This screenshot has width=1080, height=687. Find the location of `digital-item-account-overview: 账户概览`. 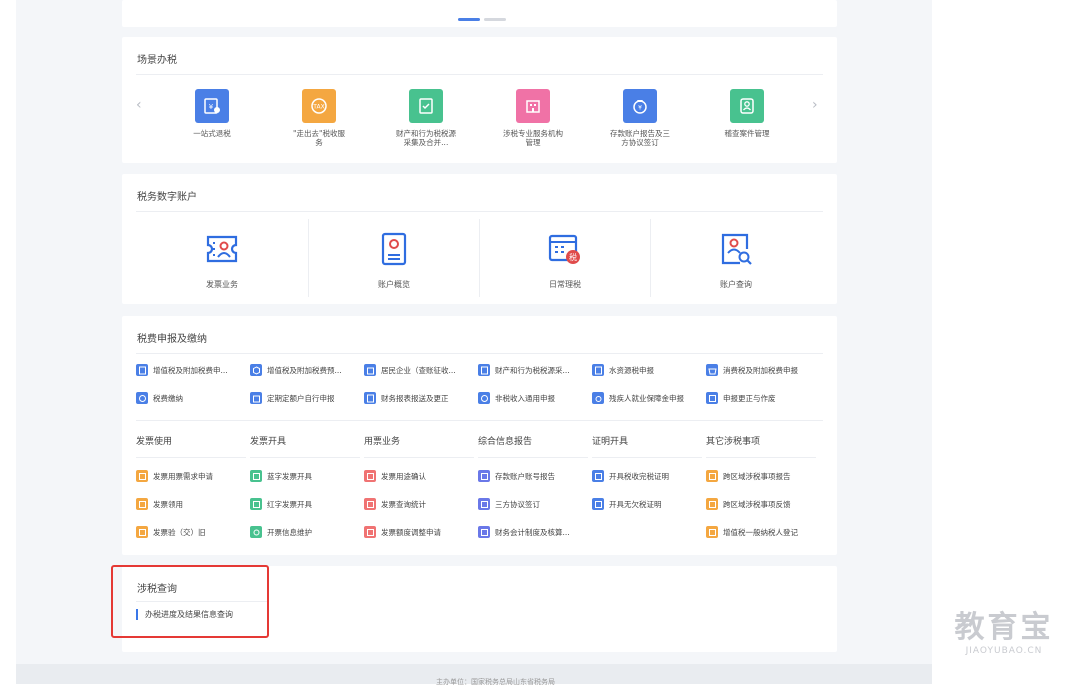

digital-item-account-overview: 账户概览 is located at coordinates (394, 258).